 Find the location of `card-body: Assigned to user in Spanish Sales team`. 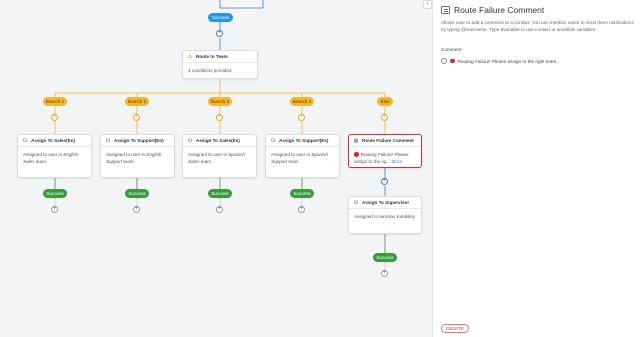

card-body: Assigned to user in Spanish Sales team is located at coordinates (216, 158).